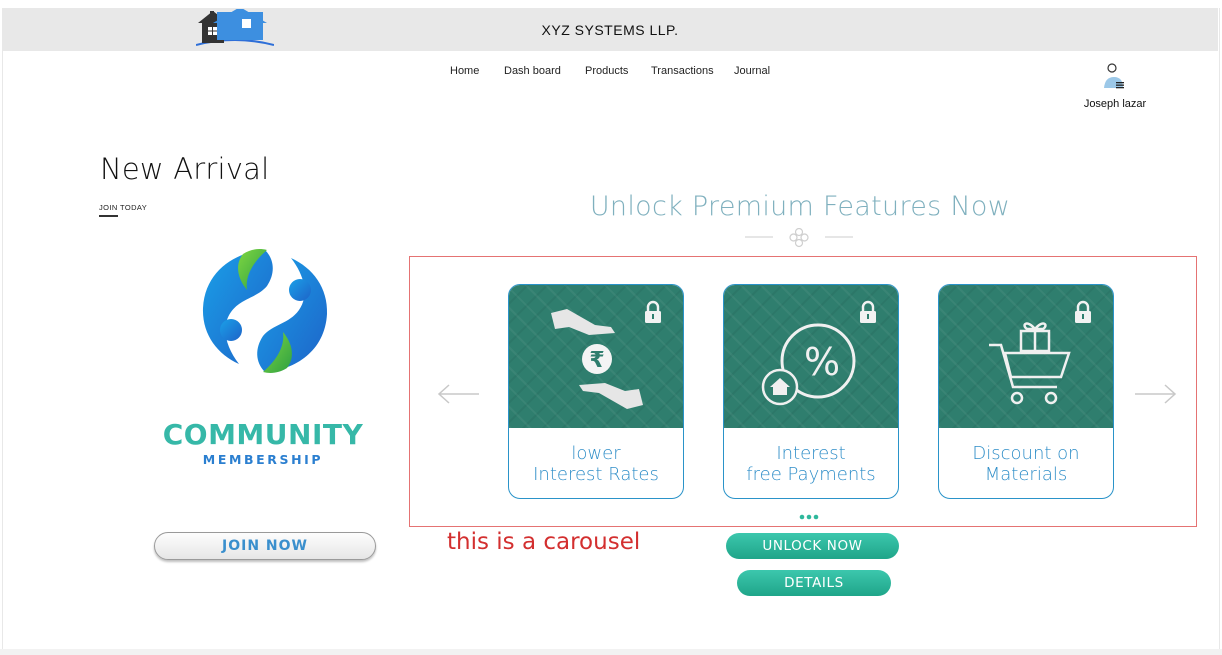 Image resolution: width=1222 pixels, height=655 pixels. I want to click on feature-card-label: Interest free Payments, so click(811, 464).